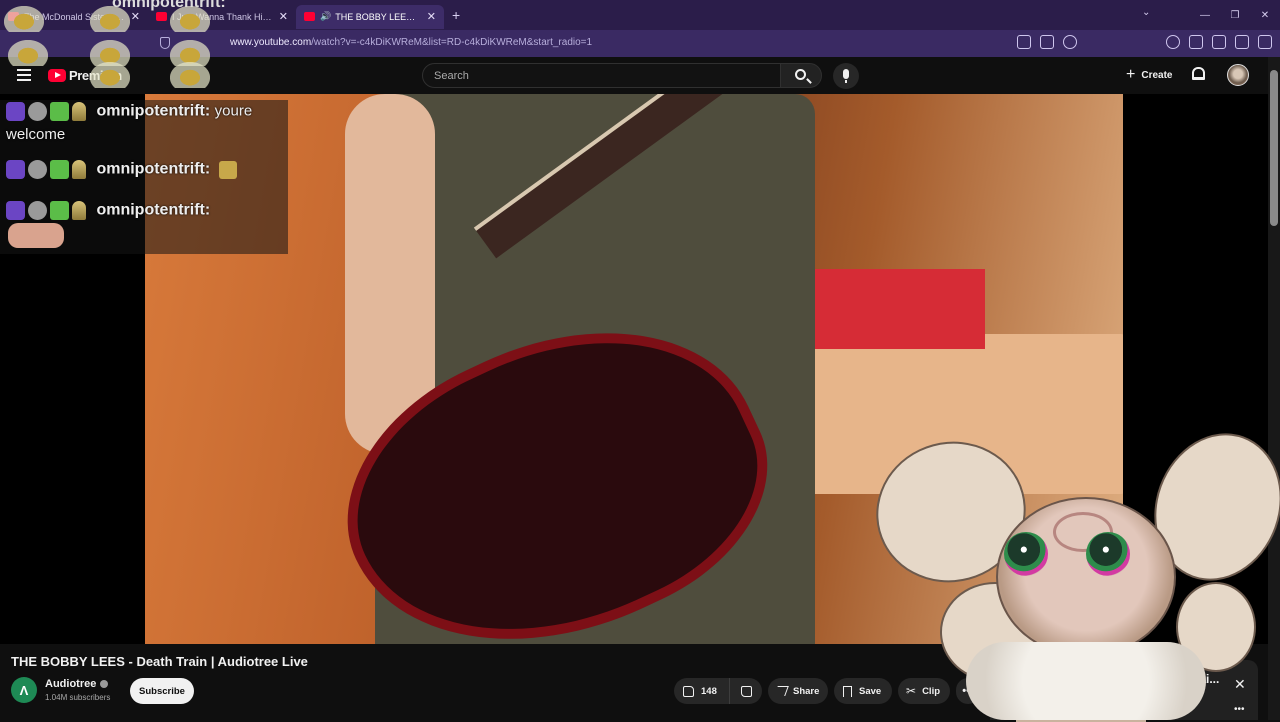 The image size is (1280, 722). Describe the element at coordinates (846, 76) in the screenshot. I see `voice-search-mic-icon` at that location.